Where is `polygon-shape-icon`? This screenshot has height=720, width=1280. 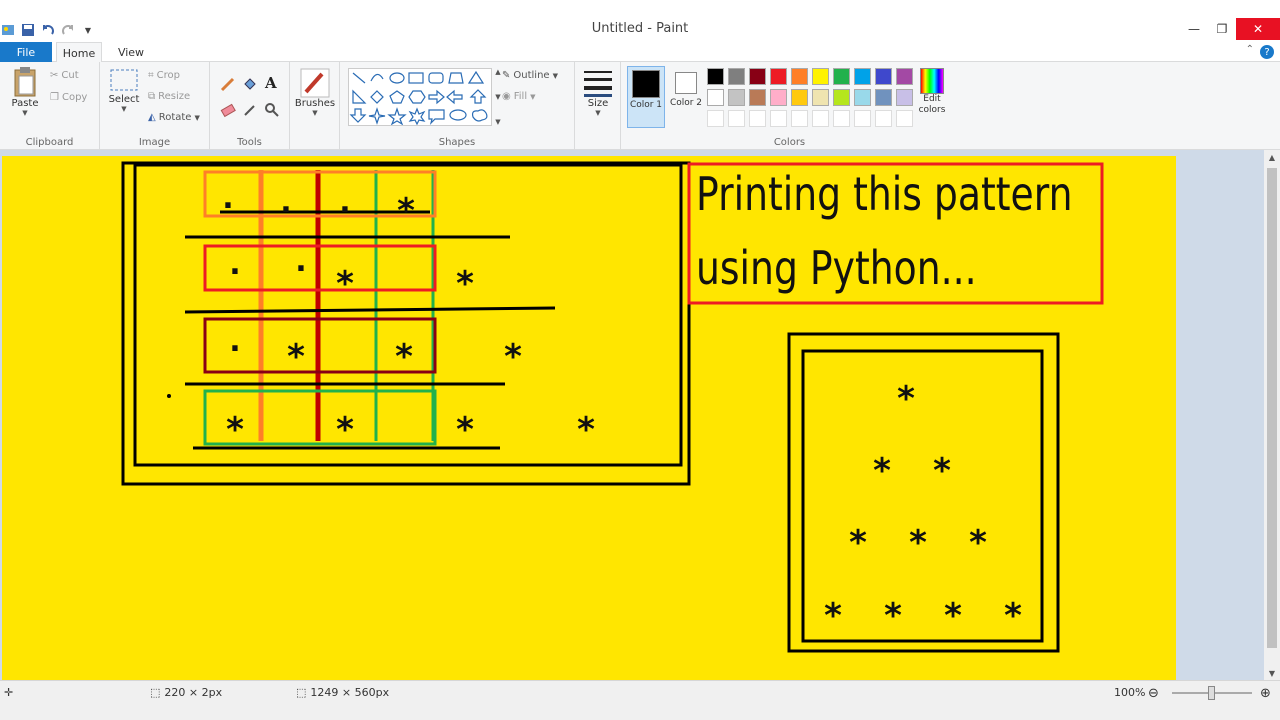
polygon-shape-icon is located at coordinates (456, 78).